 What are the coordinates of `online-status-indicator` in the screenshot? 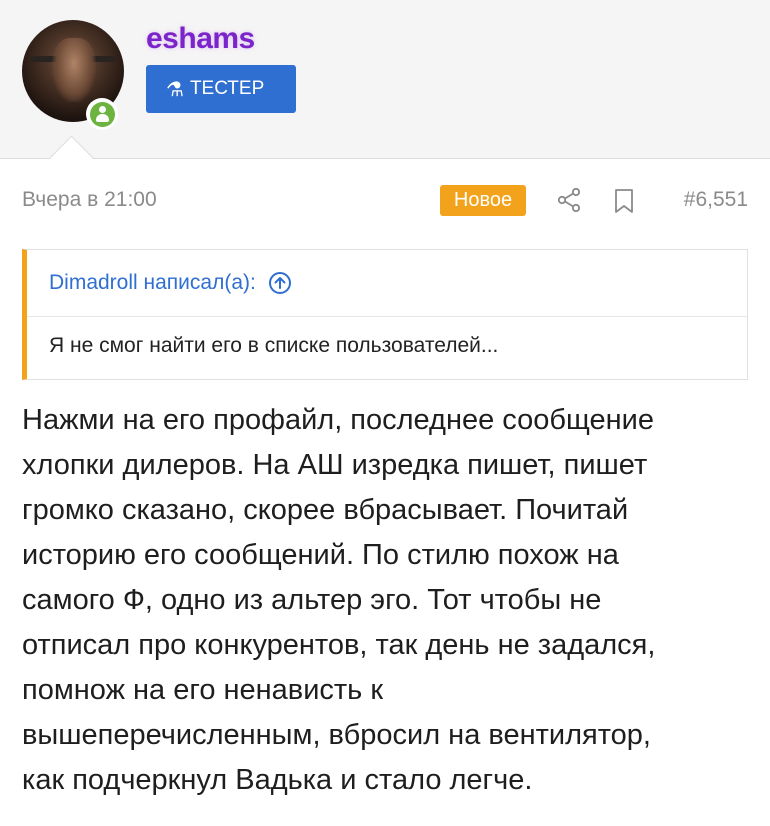 It's located at (102, 114).